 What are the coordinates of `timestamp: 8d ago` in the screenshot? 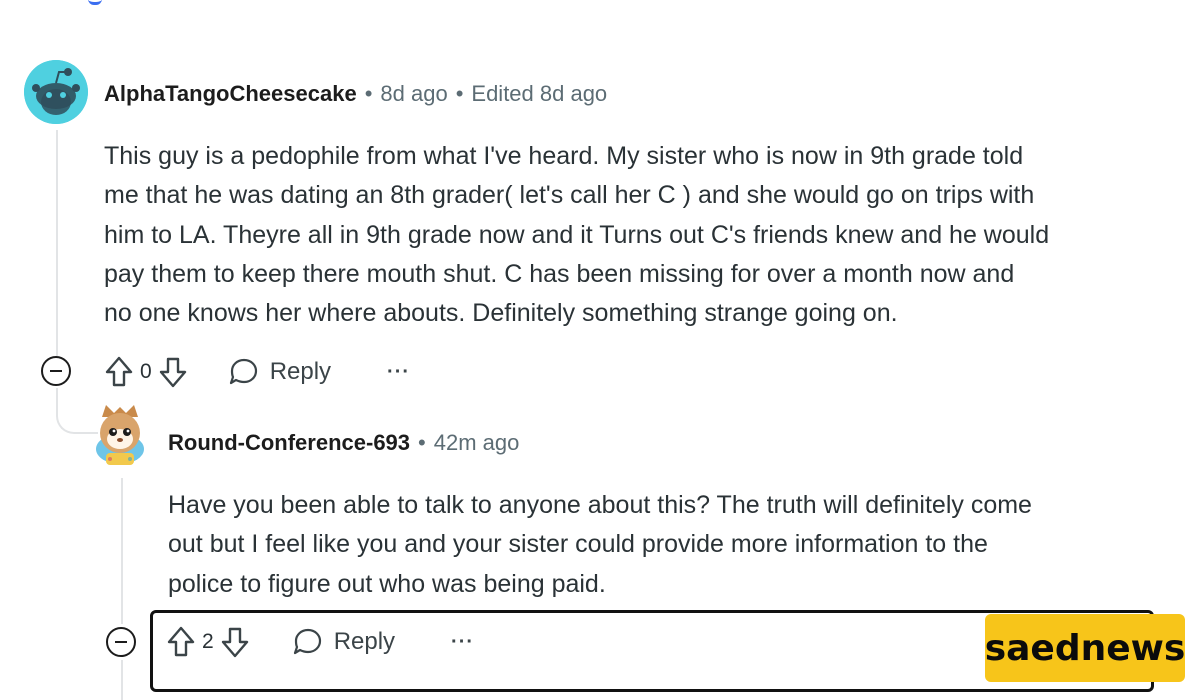 It's located at (413, 94).